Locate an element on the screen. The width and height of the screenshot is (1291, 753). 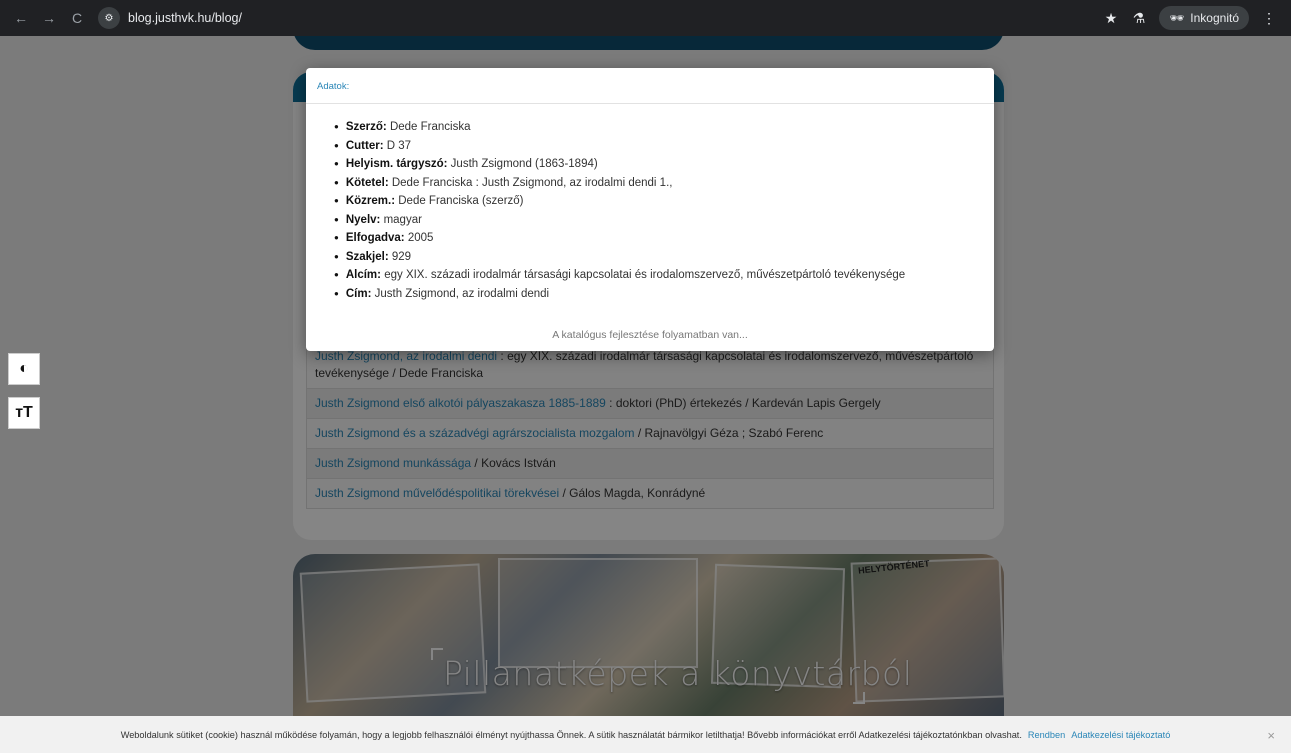
contrast-button: ◐ is located at coordinates (24, 369).